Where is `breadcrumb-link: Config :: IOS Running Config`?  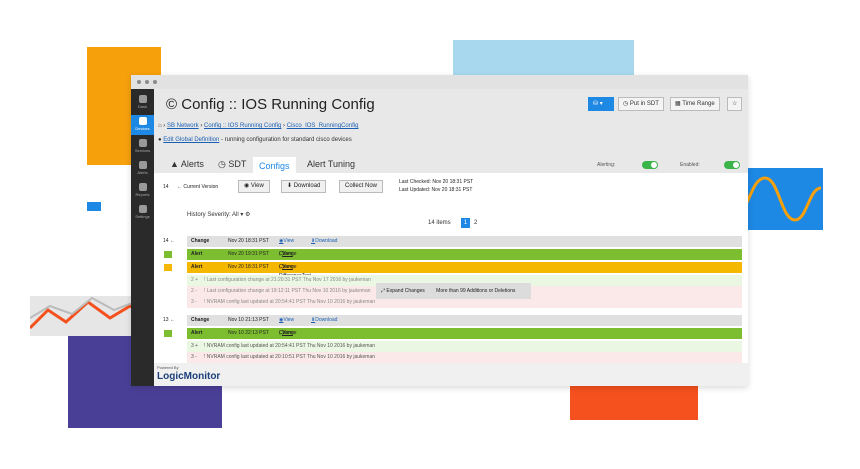 breadcrumb-link: Config :: IOS Running Config is located at coordinates (242, 126).